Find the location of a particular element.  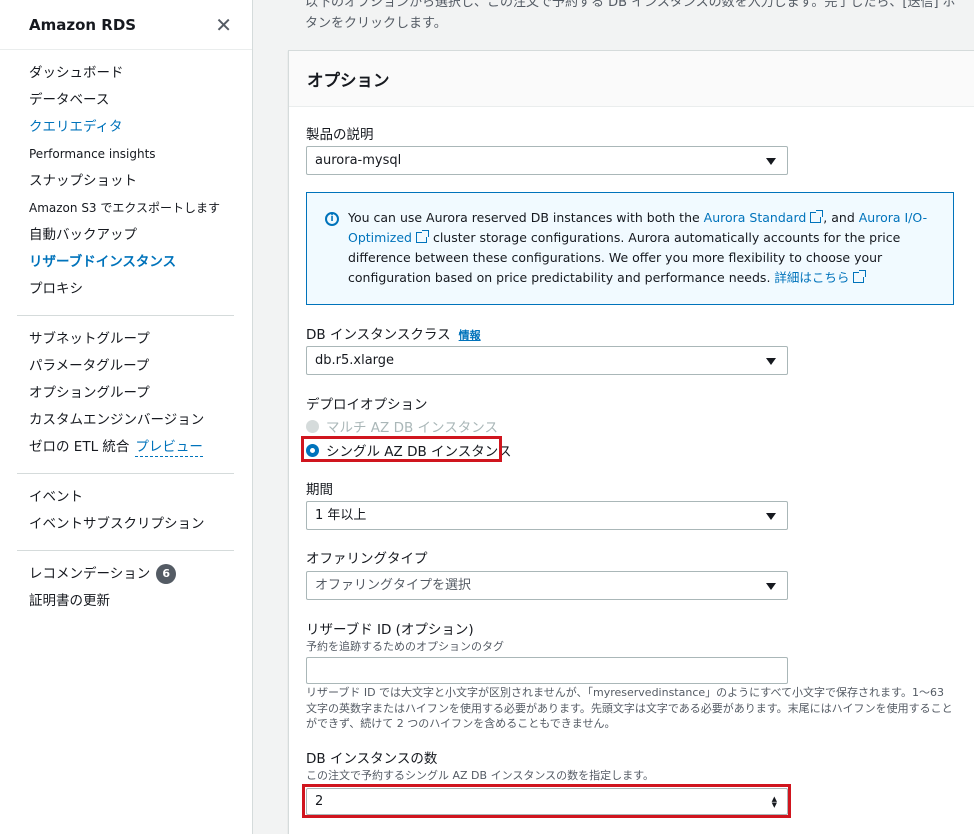

alert-text: , and is located at coordinates (841, 217).